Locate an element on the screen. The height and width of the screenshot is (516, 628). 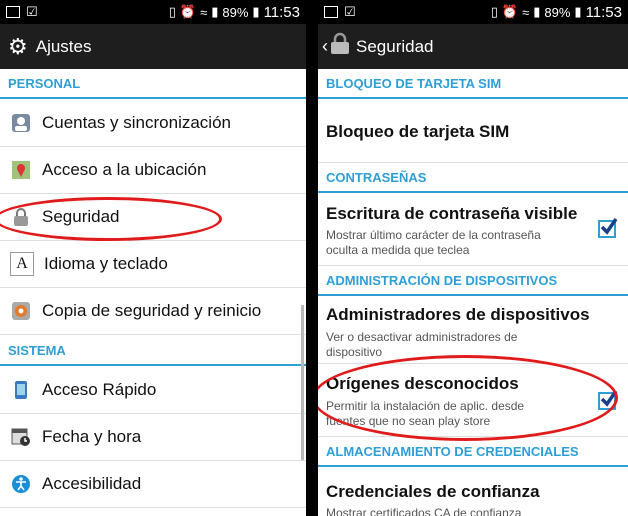
settings-item-sim-lock: Bloqueo de tarjeta SIM is located at coordinates (473, 131).